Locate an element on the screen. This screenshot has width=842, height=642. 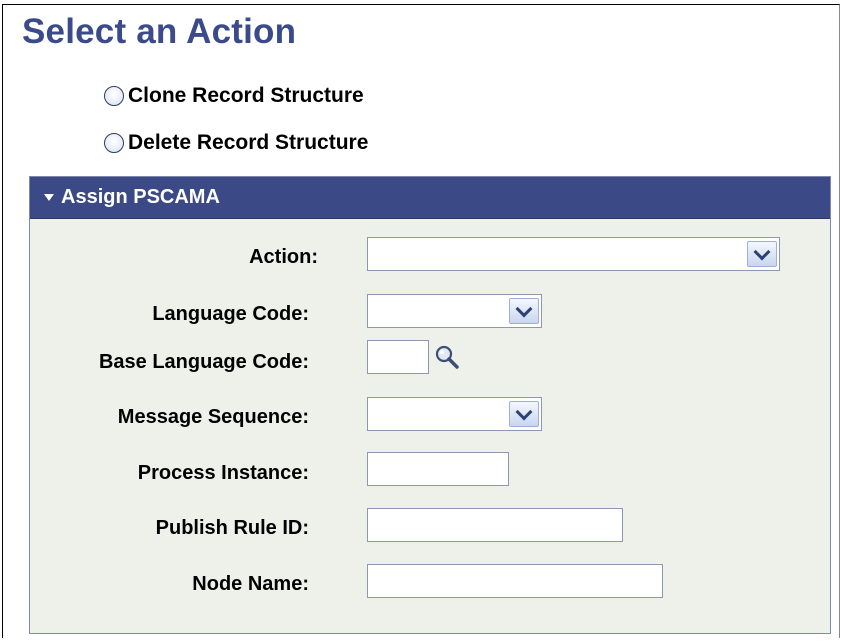
radio-delete-record-structure: Delete Record Structure is located at coordinates (236, 143).